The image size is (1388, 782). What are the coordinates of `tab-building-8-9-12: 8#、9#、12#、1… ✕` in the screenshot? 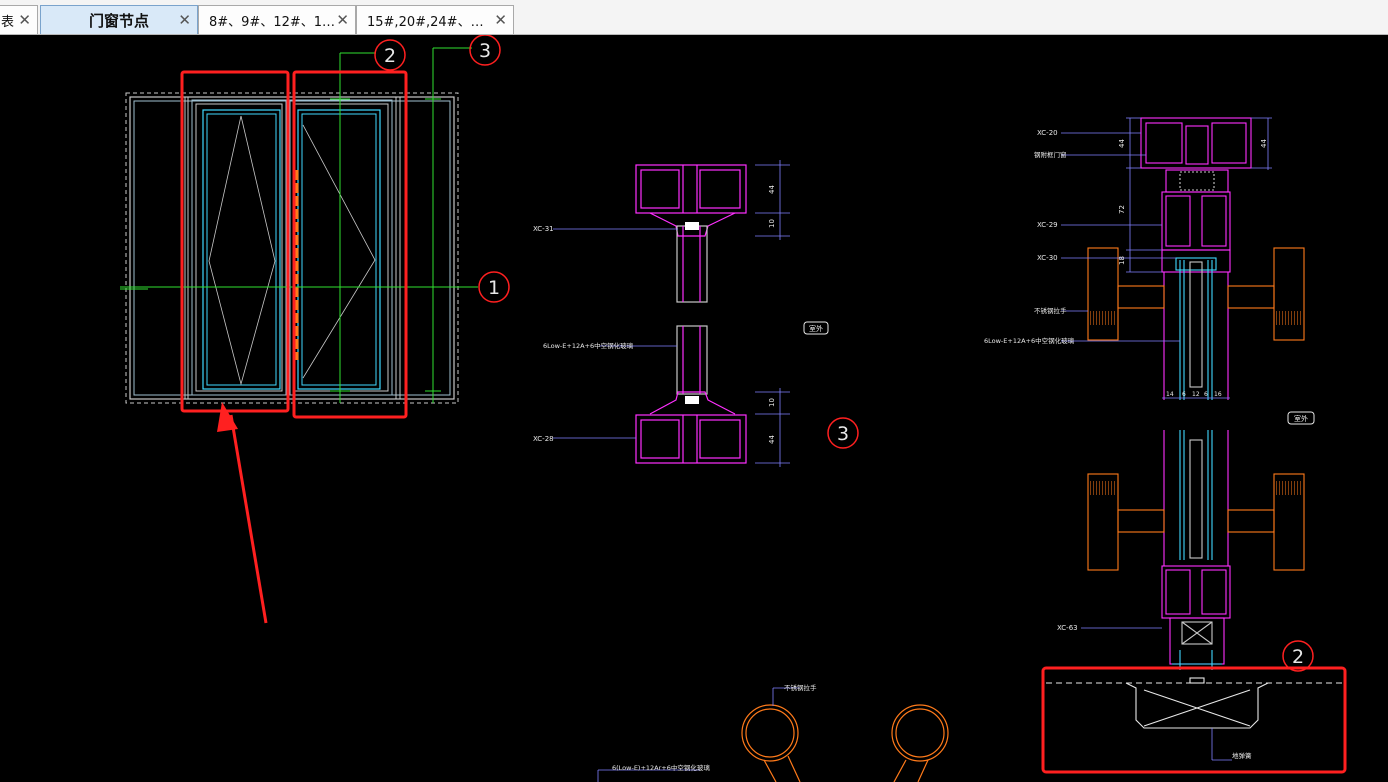 It's located at (277, 19).